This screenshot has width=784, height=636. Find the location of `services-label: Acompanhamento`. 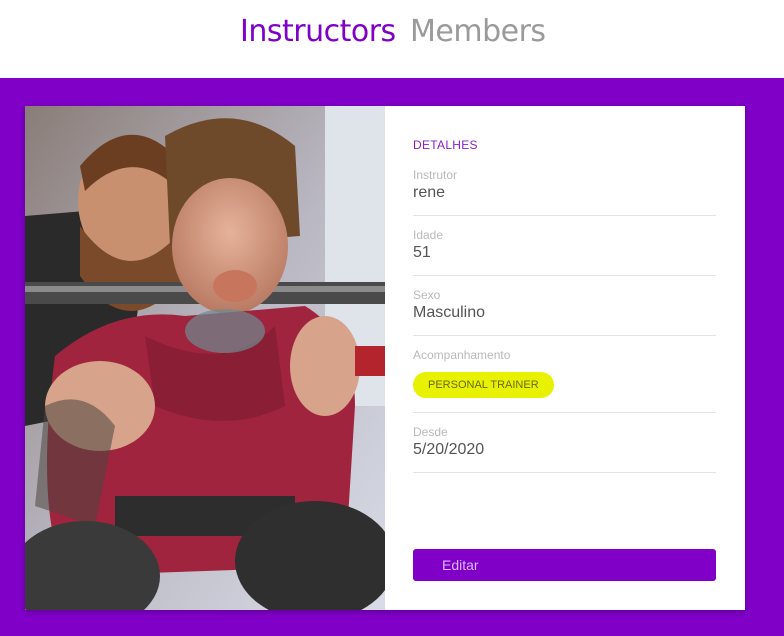

services-label: Acompanhamento is located at coordinates (462, 355).